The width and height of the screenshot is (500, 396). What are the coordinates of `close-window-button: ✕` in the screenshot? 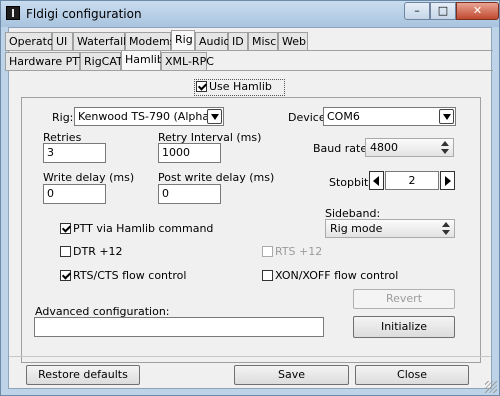 It's located at (477, 11).